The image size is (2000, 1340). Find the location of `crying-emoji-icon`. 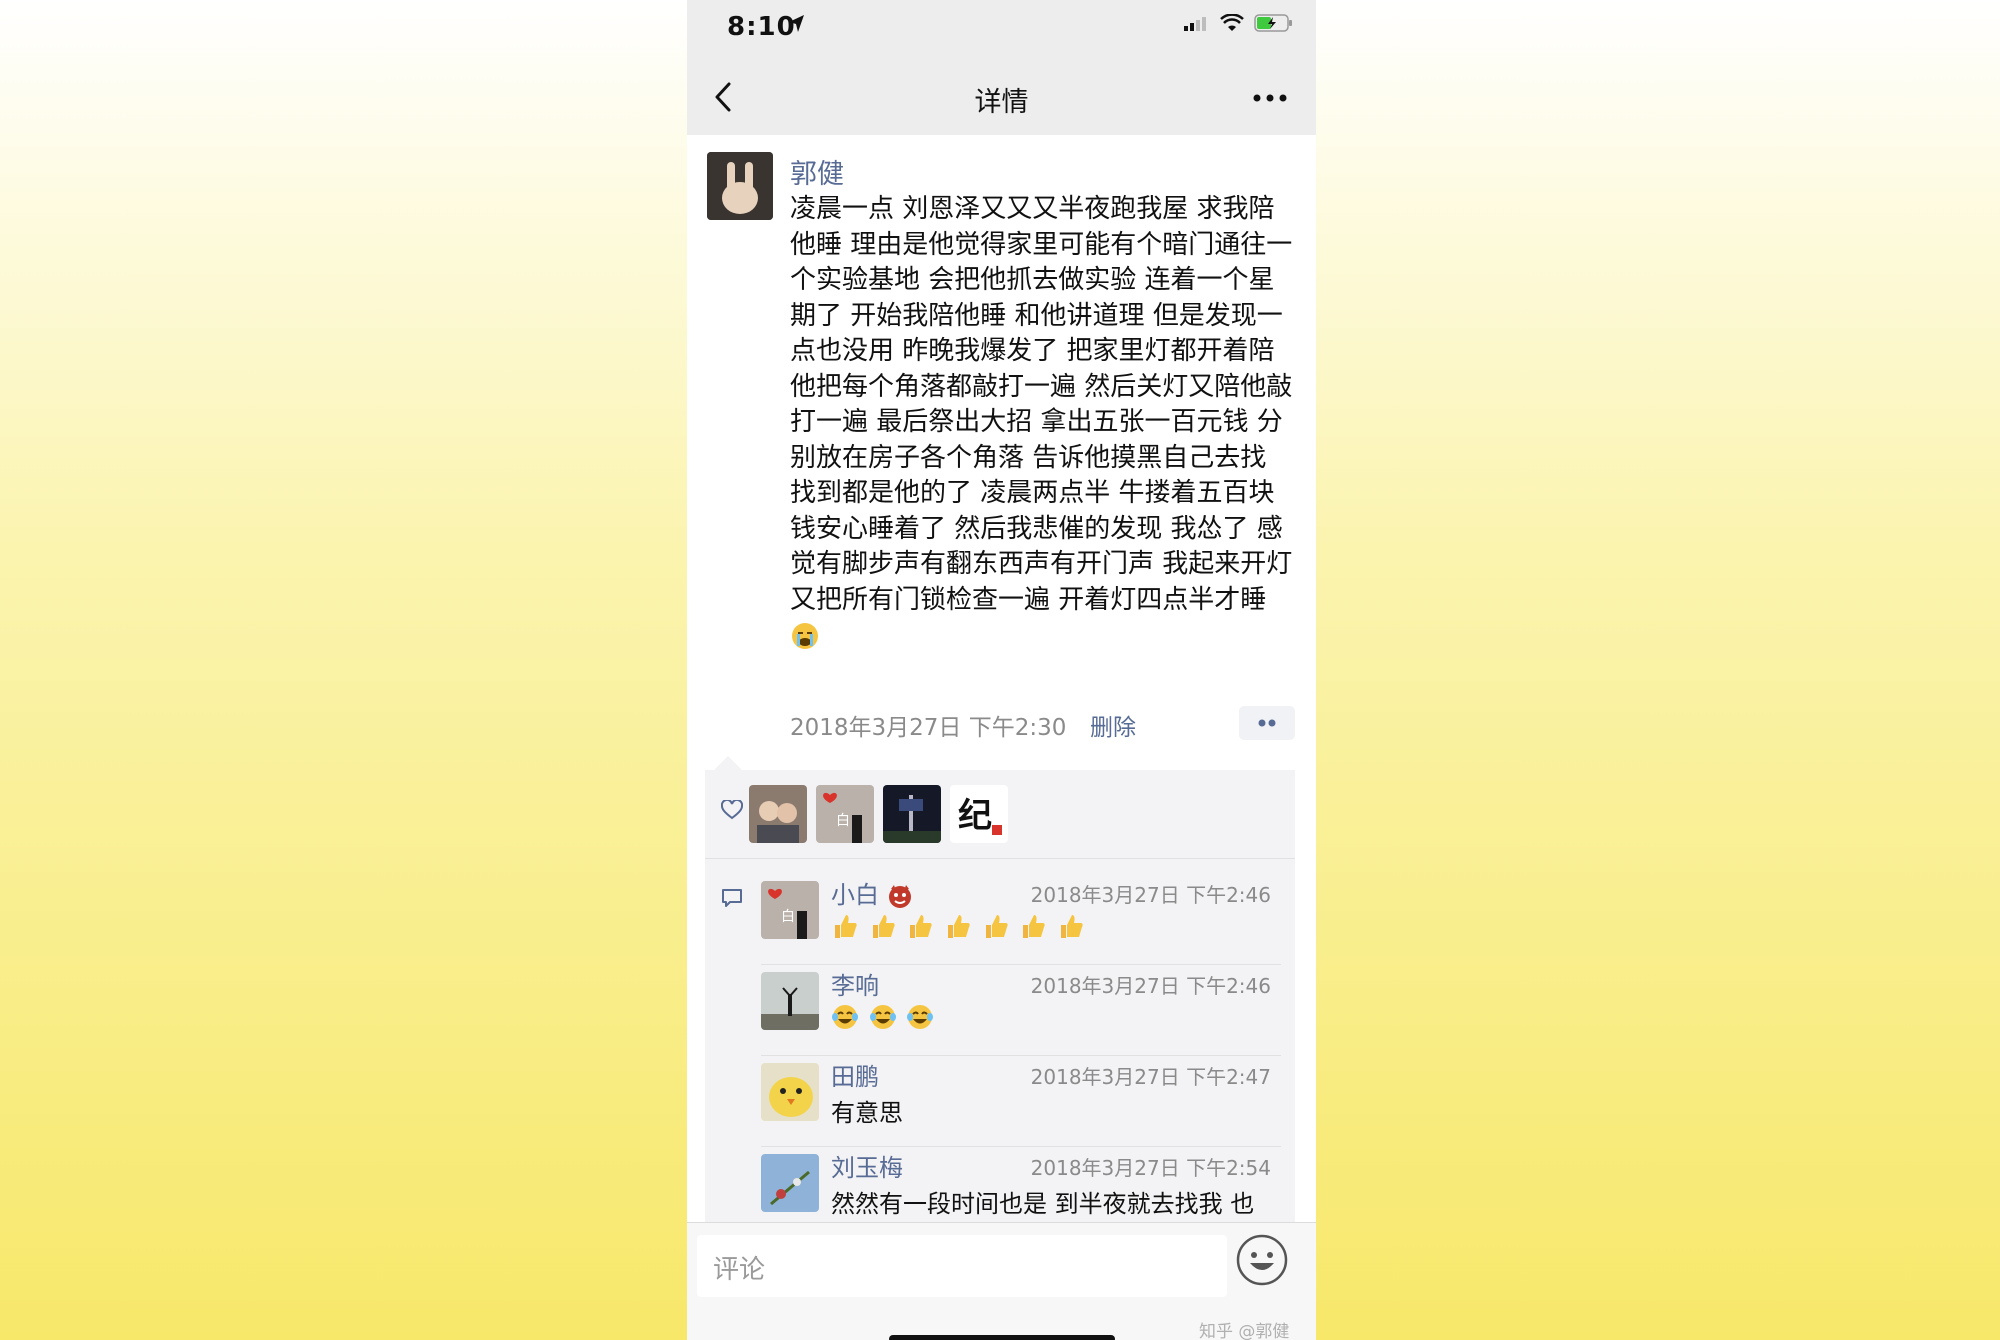

crying-emoji-icon is located at coordinates (805, 635).